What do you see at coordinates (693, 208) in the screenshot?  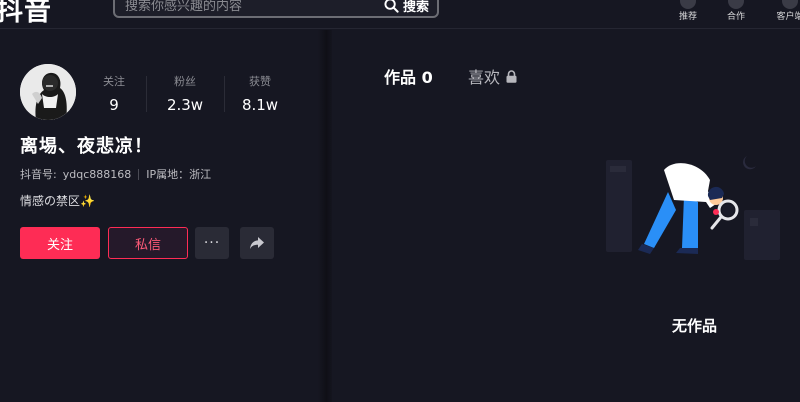 I see `empty-works-illustration` at bounding box center [693, 208].